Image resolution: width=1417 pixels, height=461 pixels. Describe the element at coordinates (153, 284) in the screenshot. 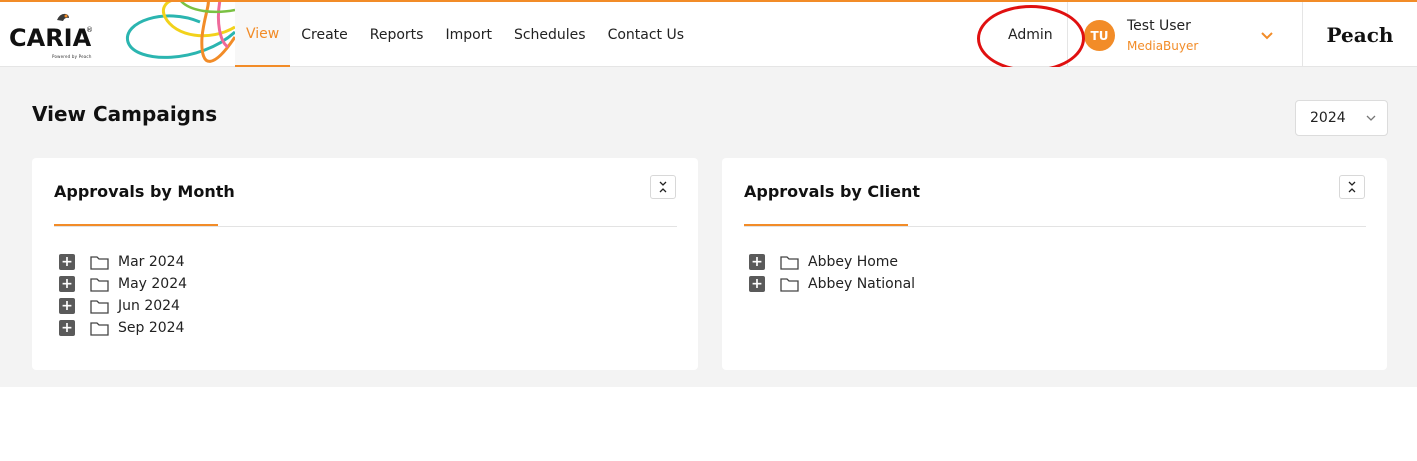

I see `tree-item-label: May 2024` at that location.